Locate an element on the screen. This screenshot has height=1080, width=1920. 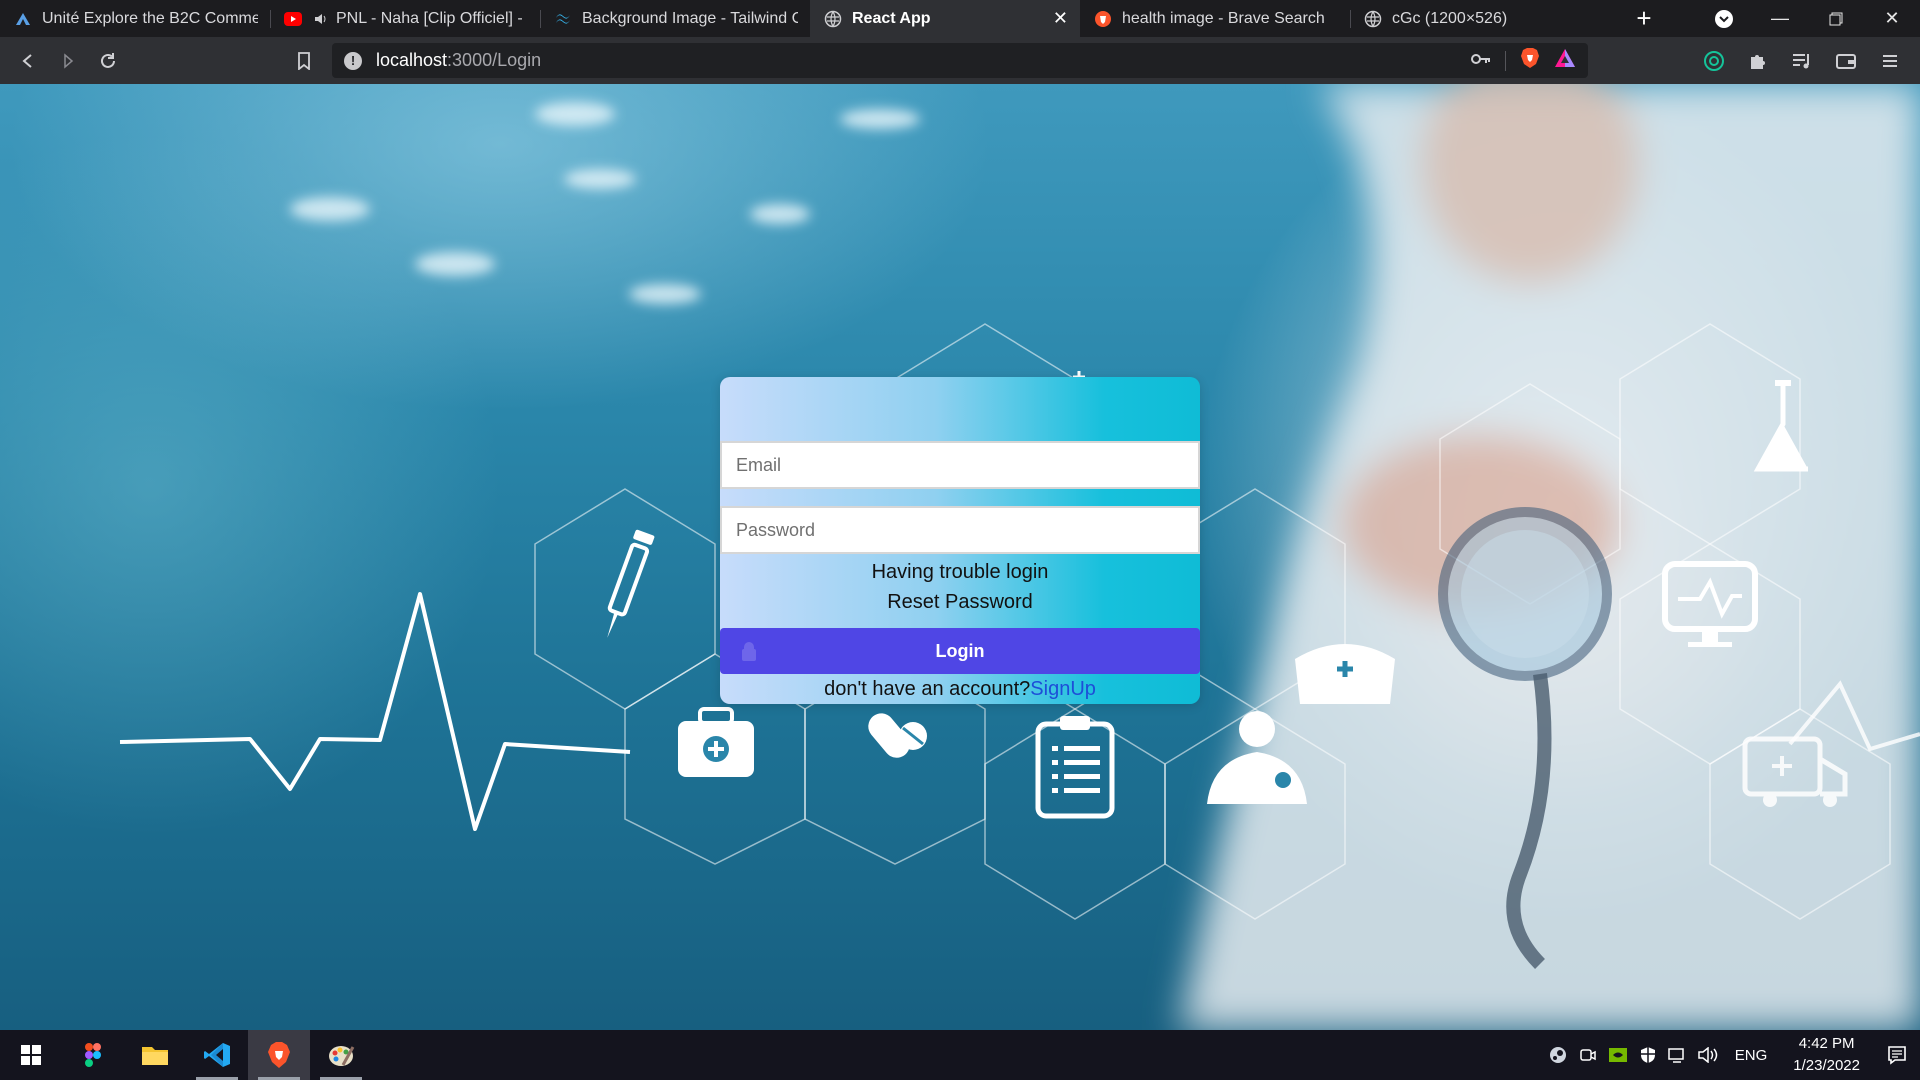
brave-rewards-icon is located at coordinates (1565, 60).